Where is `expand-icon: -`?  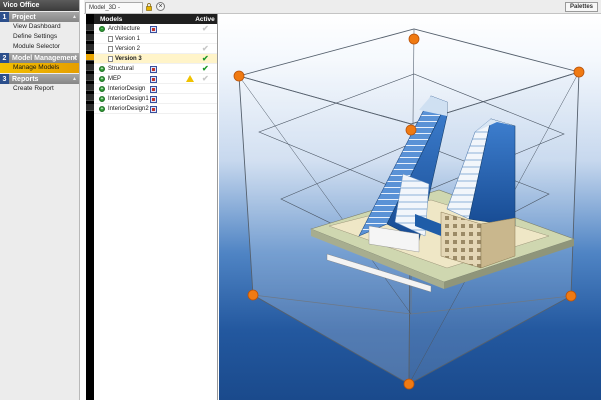 expand-icon: - is located at coordinates (102, 28).